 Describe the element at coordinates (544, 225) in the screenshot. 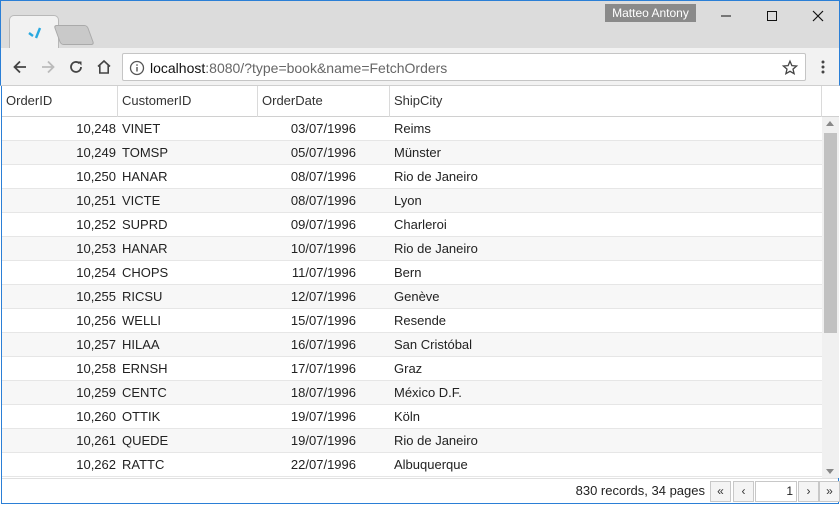

I see `cell-shipcity: Charleroi` at that location.